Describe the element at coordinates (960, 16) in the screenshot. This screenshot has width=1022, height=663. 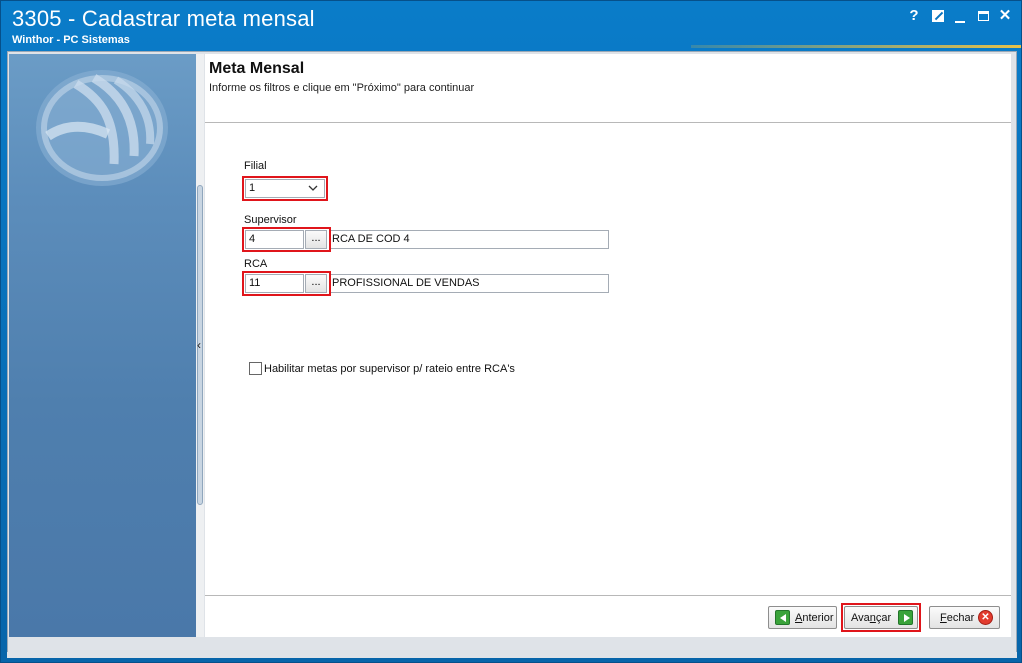
I see `minimize-icon` at that location.